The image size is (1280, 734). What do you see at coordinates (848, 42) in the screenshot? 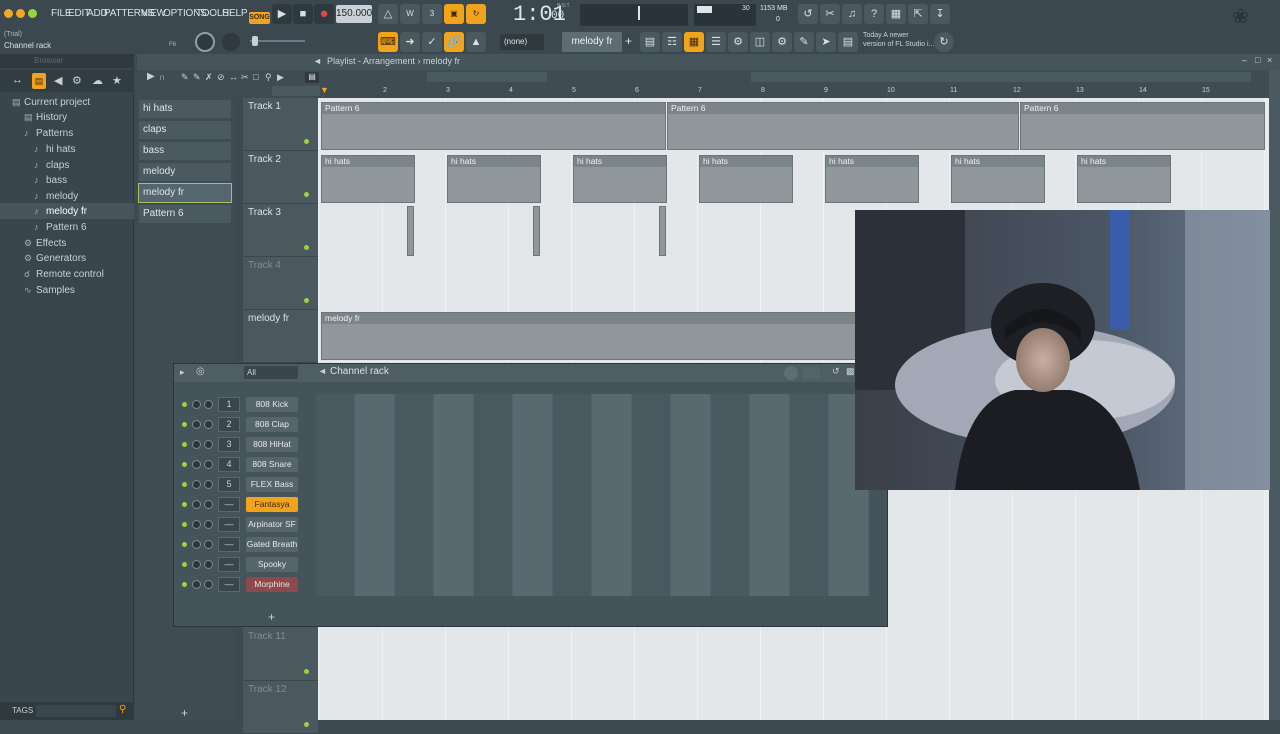
I see `news-icon: ▤` at bounding box center [848, 42].